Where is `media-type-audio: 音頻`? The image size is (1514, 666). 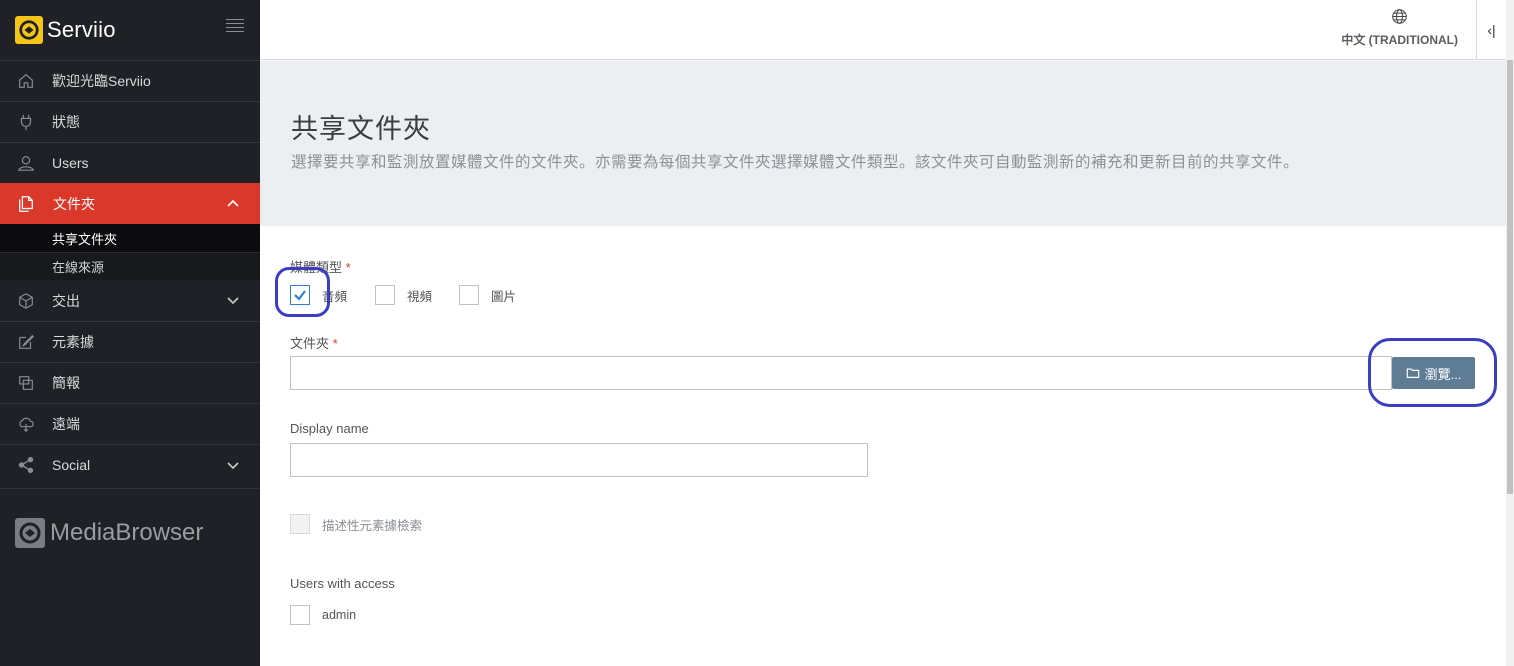 media-type-audio: 音頻 is located at coordinates (318, 295).